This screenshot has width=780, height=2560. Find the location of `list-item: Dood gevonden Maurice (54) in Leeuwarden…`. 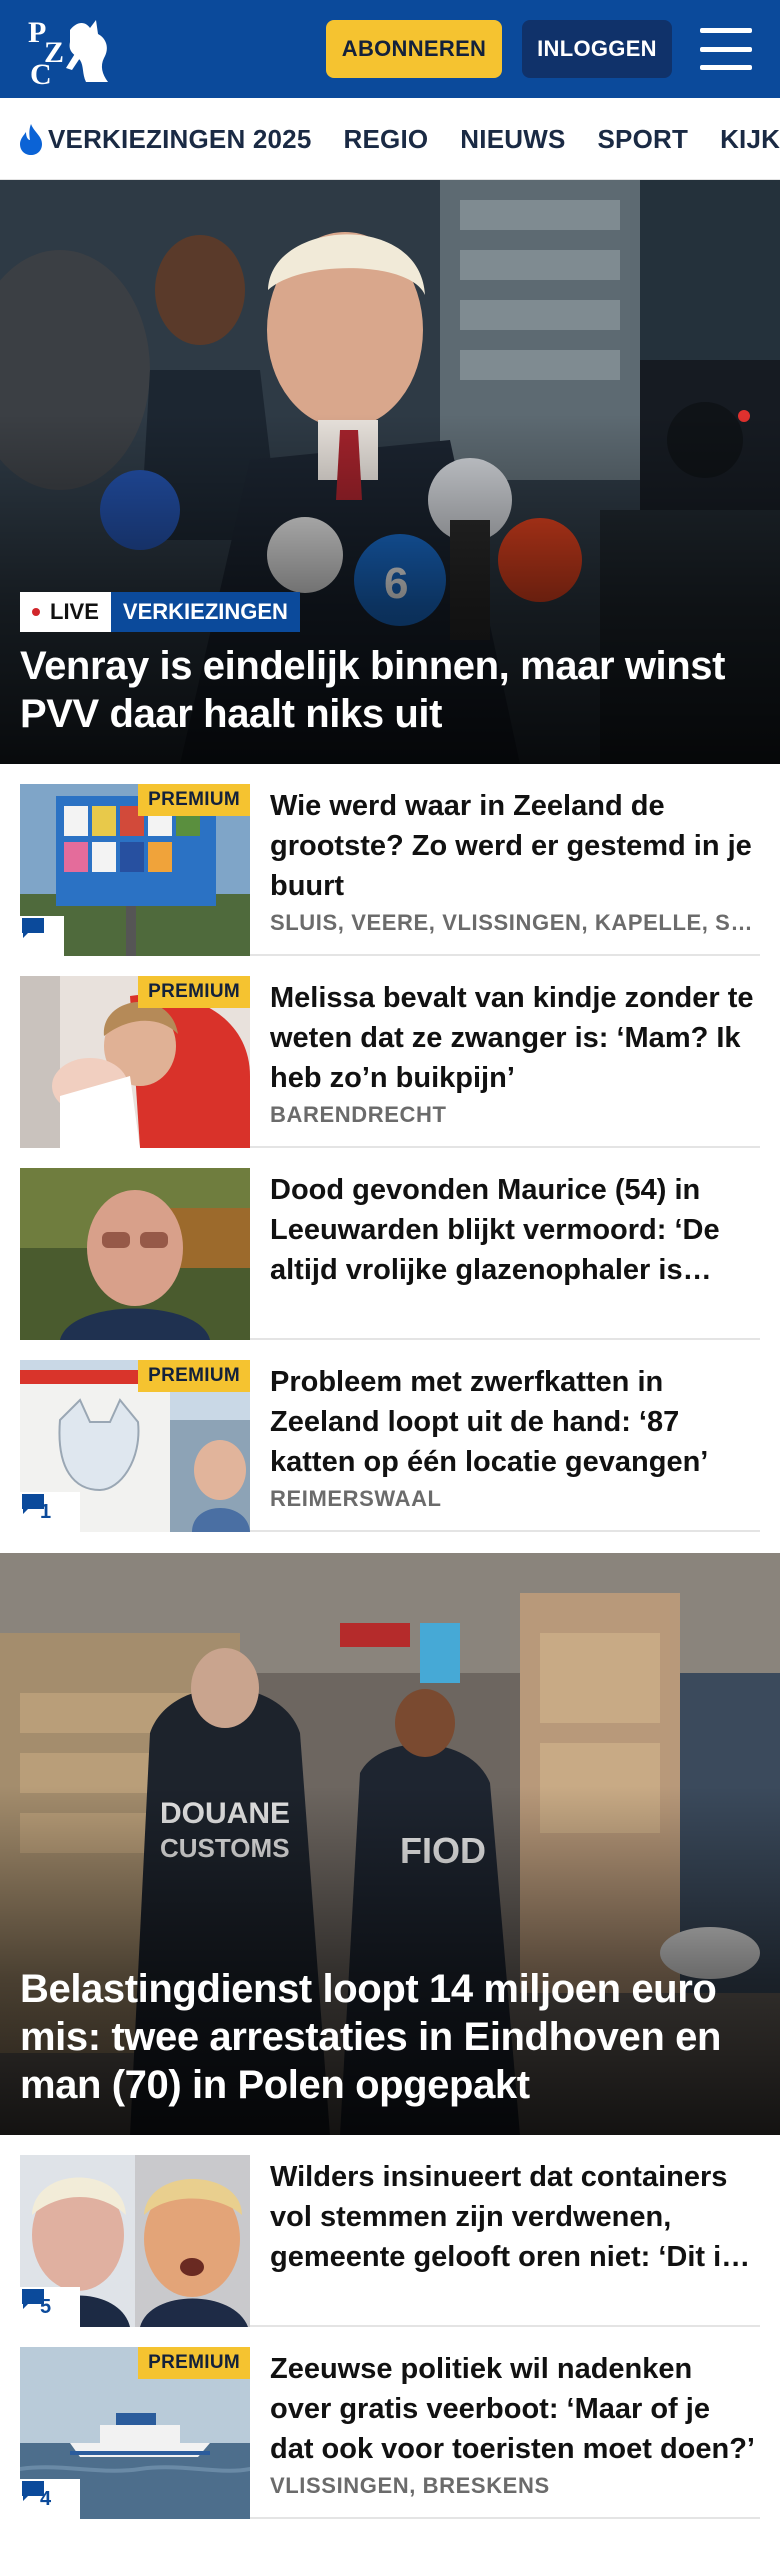

list-item: Dood gevonden Maurice (54) in Leeuwarden… is located at coordinates (390, 1244).